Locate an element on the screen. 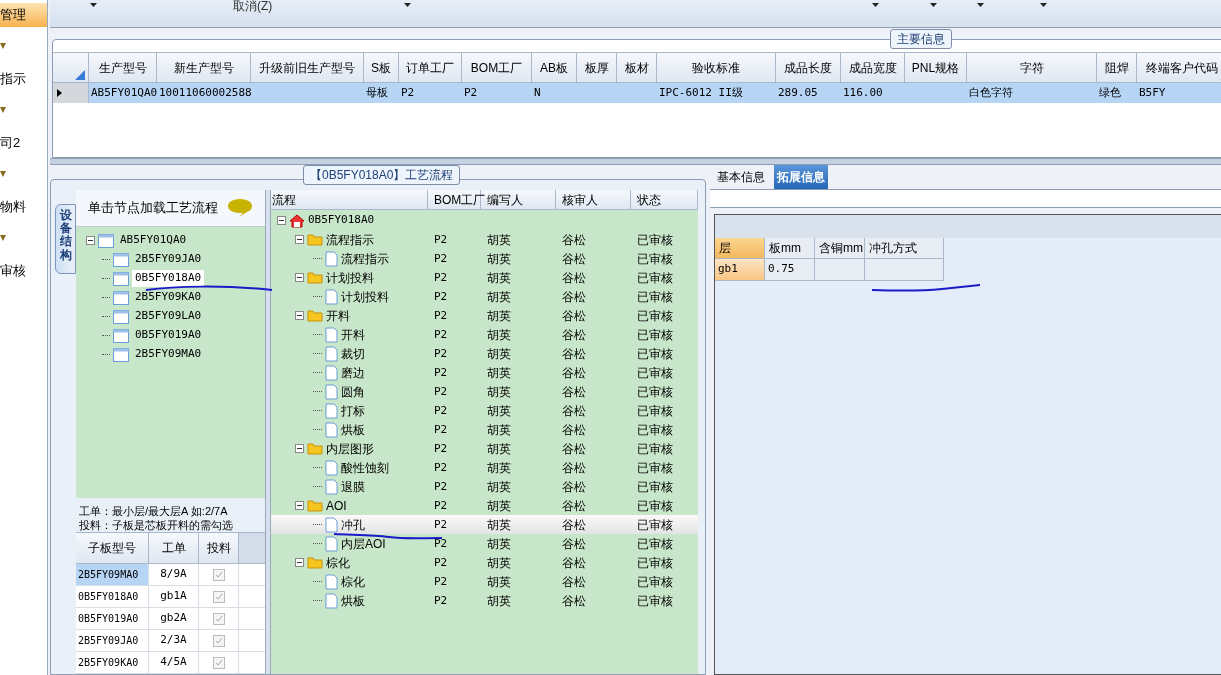  tree-node: AB5FY01QA0 is located at coordinates (153, 240).